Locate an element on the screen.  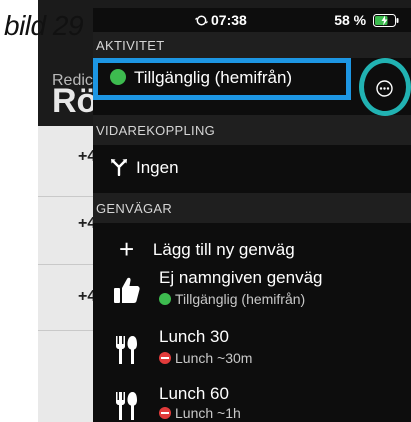
add-shortcut-button: + Lägg till ny genväg is located at coordinates (207, 249).